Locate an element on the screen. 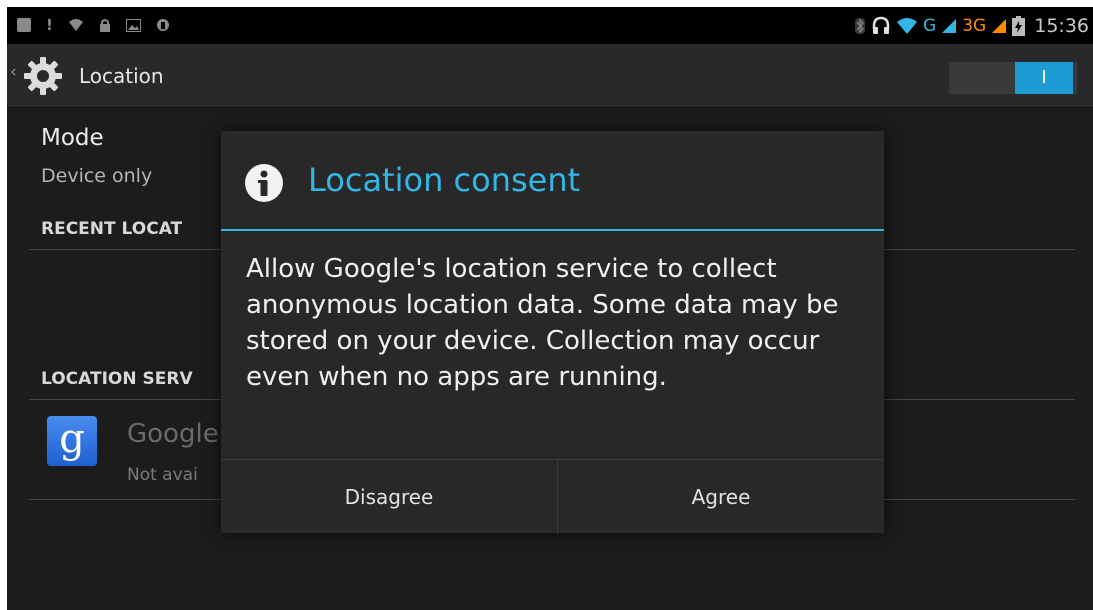 This screenshot has width=1093, height=610. mode-title: Mode is located at coordinates (72, 138).